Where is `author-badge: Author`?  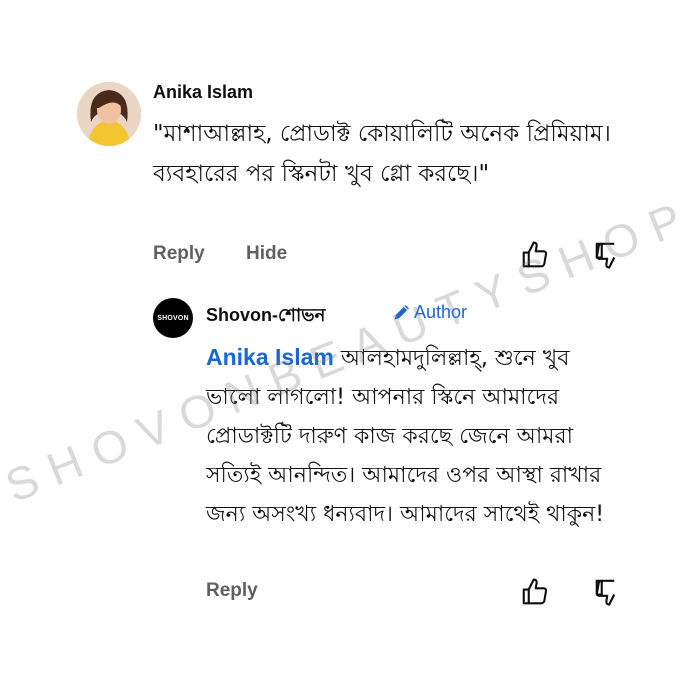 author-badge: Author is located at coordinates (429, 312).